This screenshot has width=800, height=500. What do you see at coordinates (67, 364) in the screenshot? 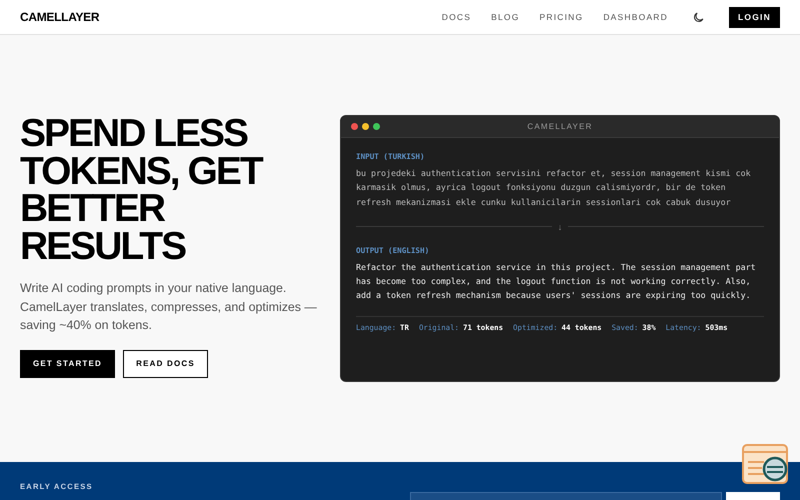
I see `get-started-button: GET STARTED` at bounding box center [67, 364].